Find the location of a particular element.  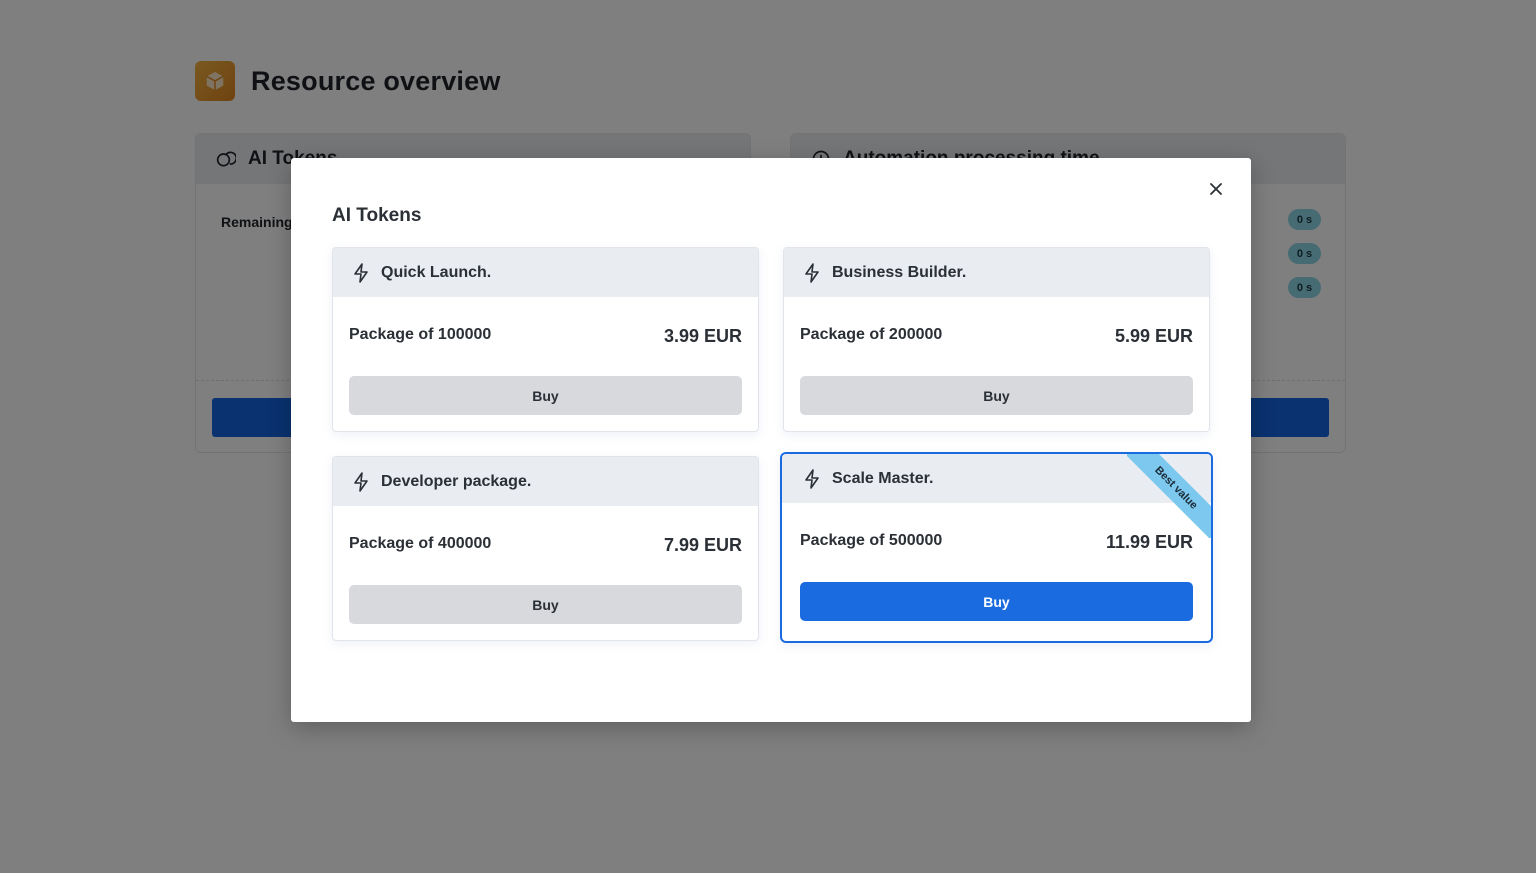

package-price: 3.99 EUR is located at coordinates (702, 336).